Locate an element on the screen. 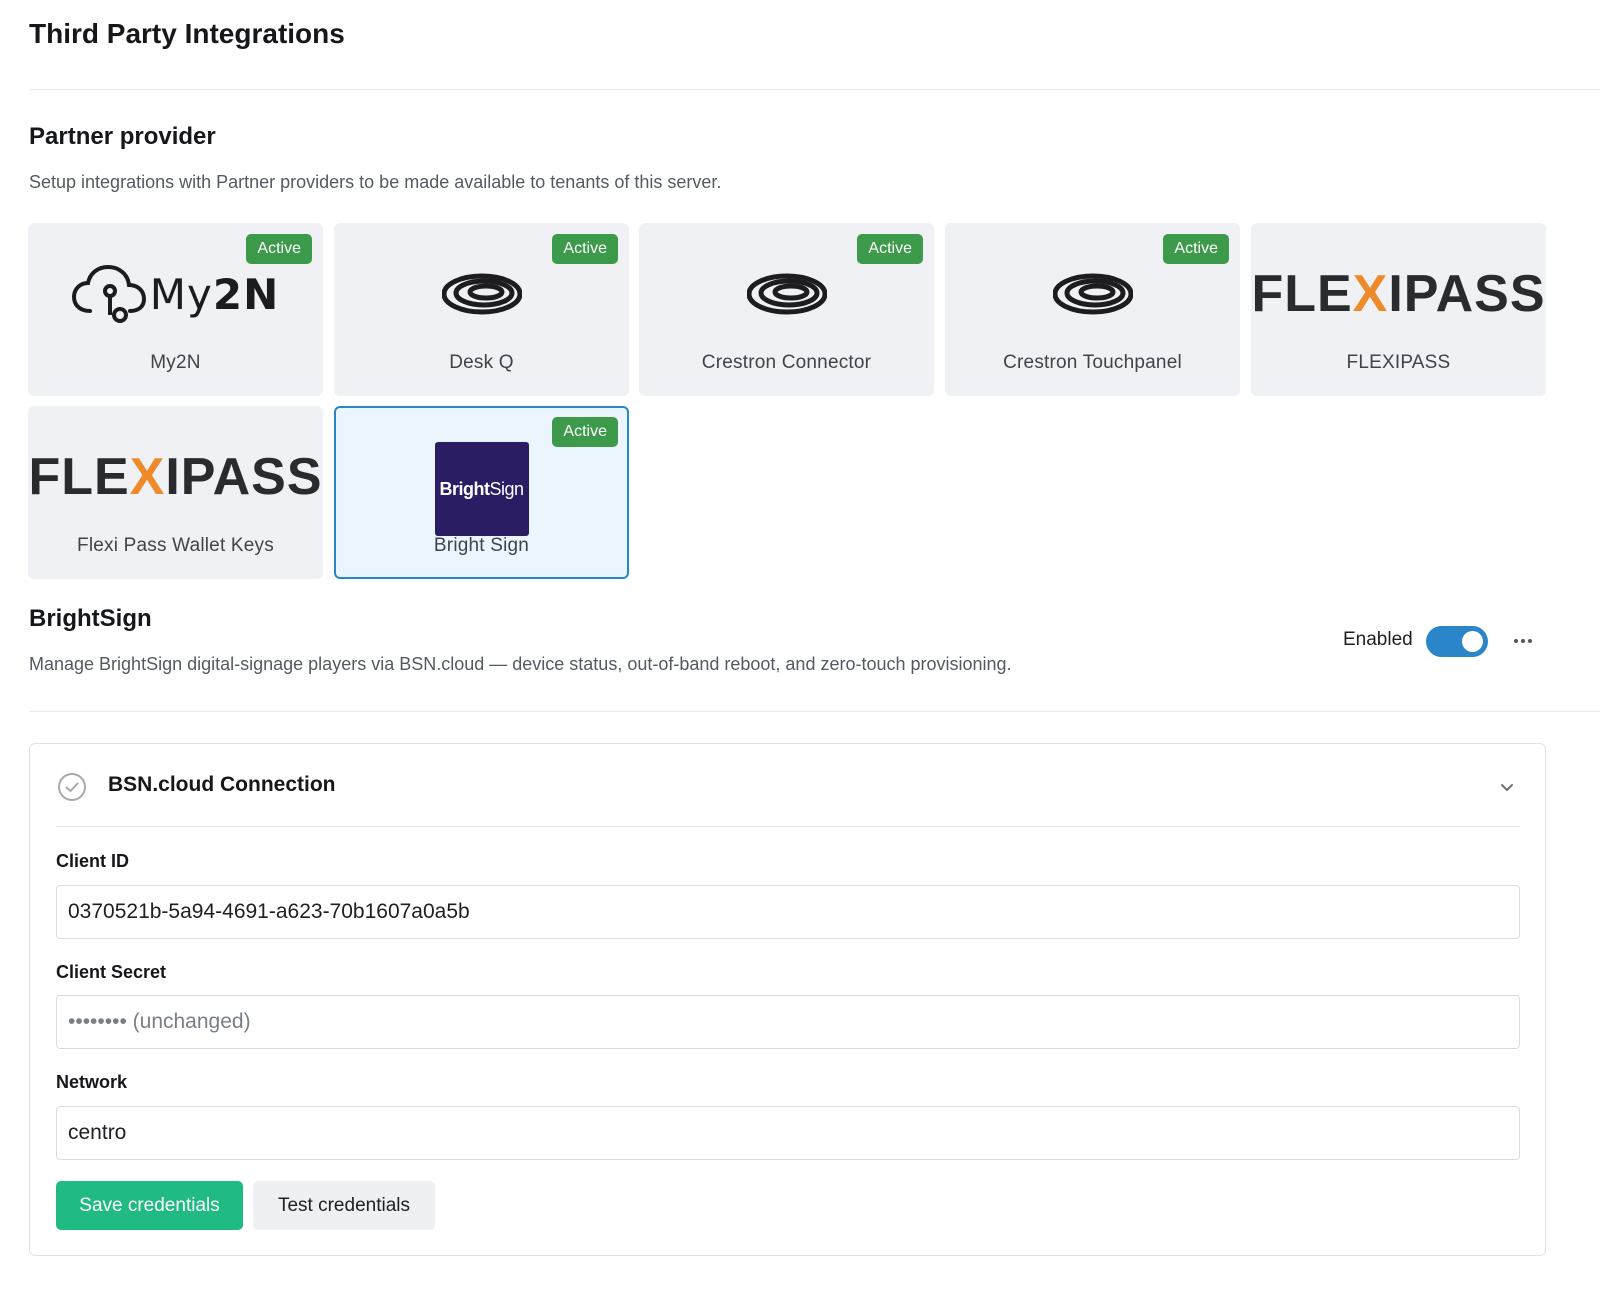  enabled-label: Enabled is located at coordinates (1378, 639).